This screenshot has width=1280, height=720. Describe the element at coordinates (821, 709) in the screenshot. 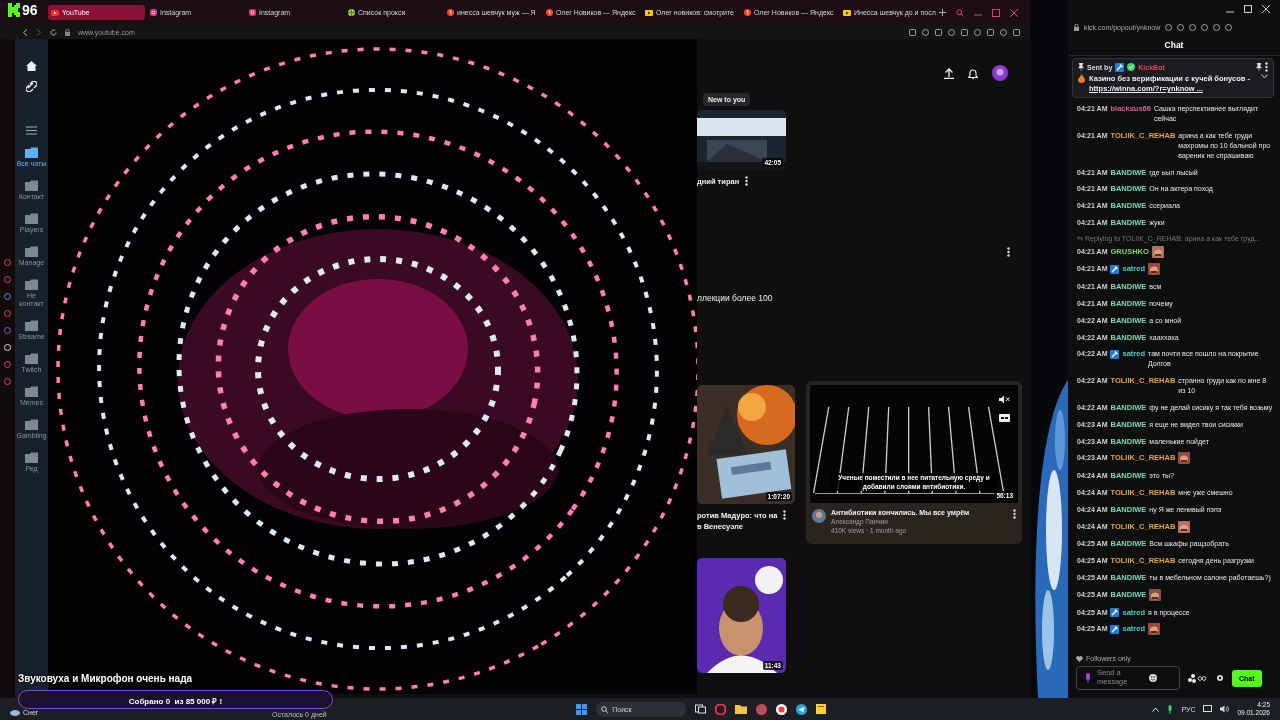

I see `sticky-notes-icon` at that location.